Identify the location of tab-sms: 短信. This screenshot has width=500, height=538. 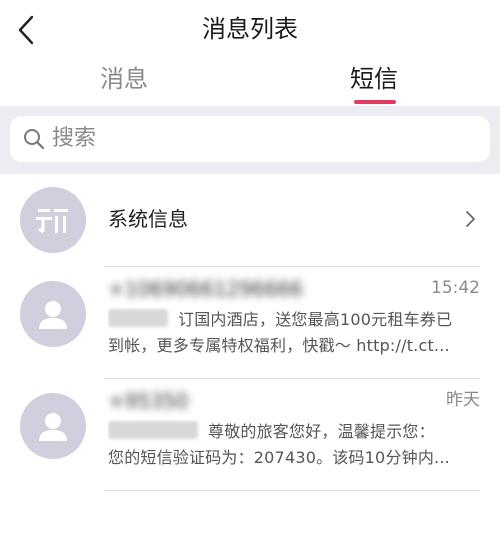
(374, 79).